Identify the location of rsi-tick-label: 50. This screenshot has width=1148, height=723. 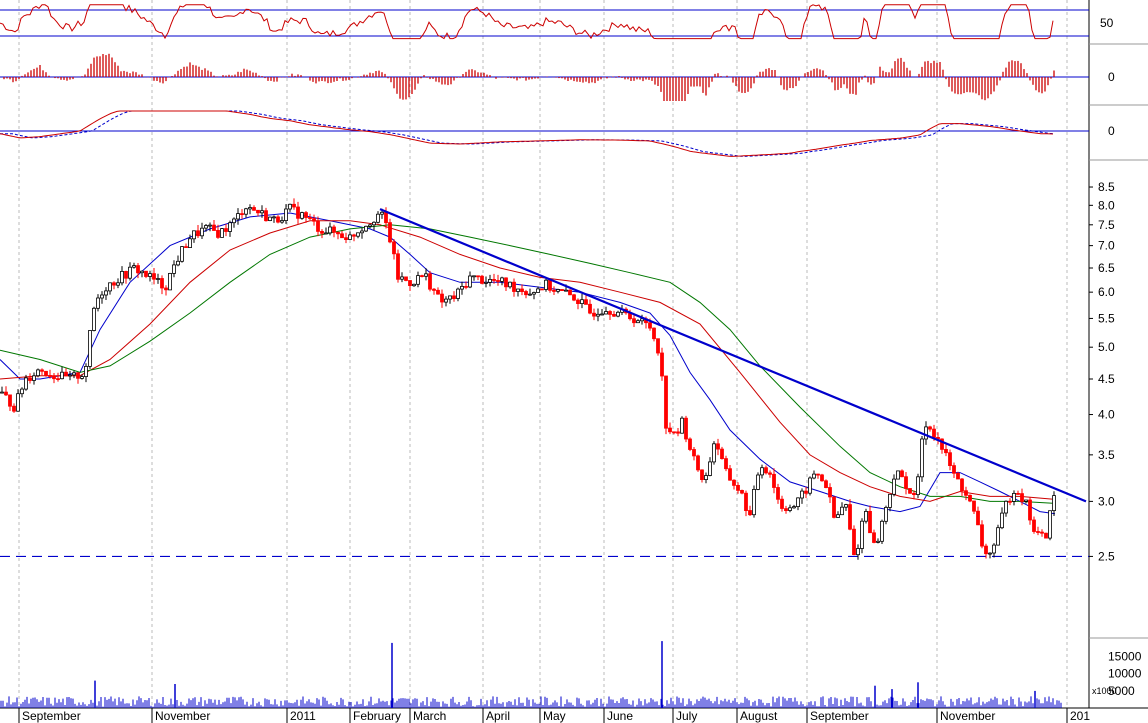
(1107, 23).